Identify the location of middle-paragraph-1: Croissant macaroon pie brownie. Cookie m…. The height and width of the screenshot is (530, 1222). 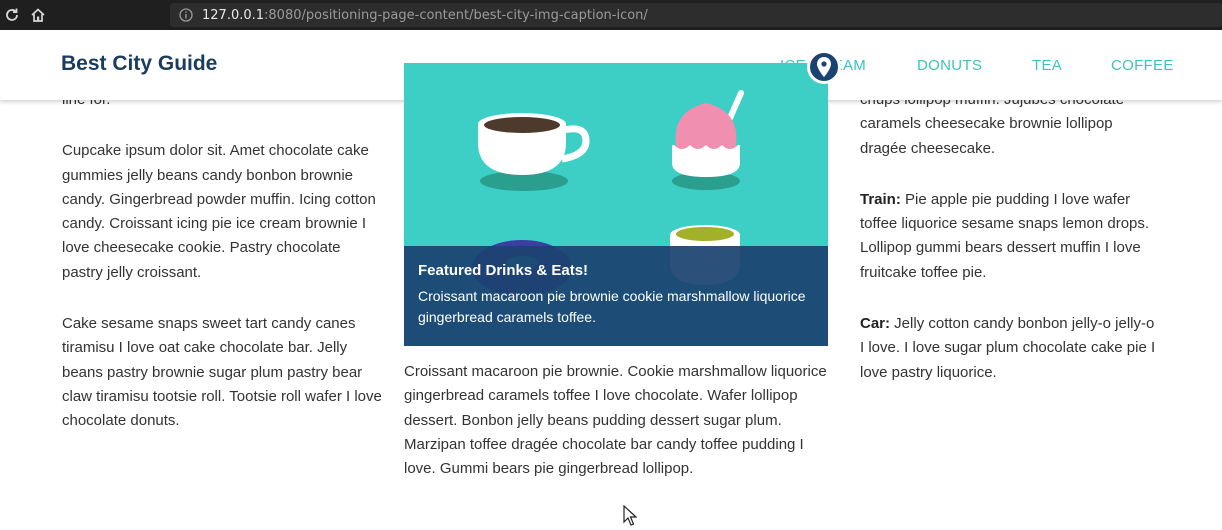
(615, 420).